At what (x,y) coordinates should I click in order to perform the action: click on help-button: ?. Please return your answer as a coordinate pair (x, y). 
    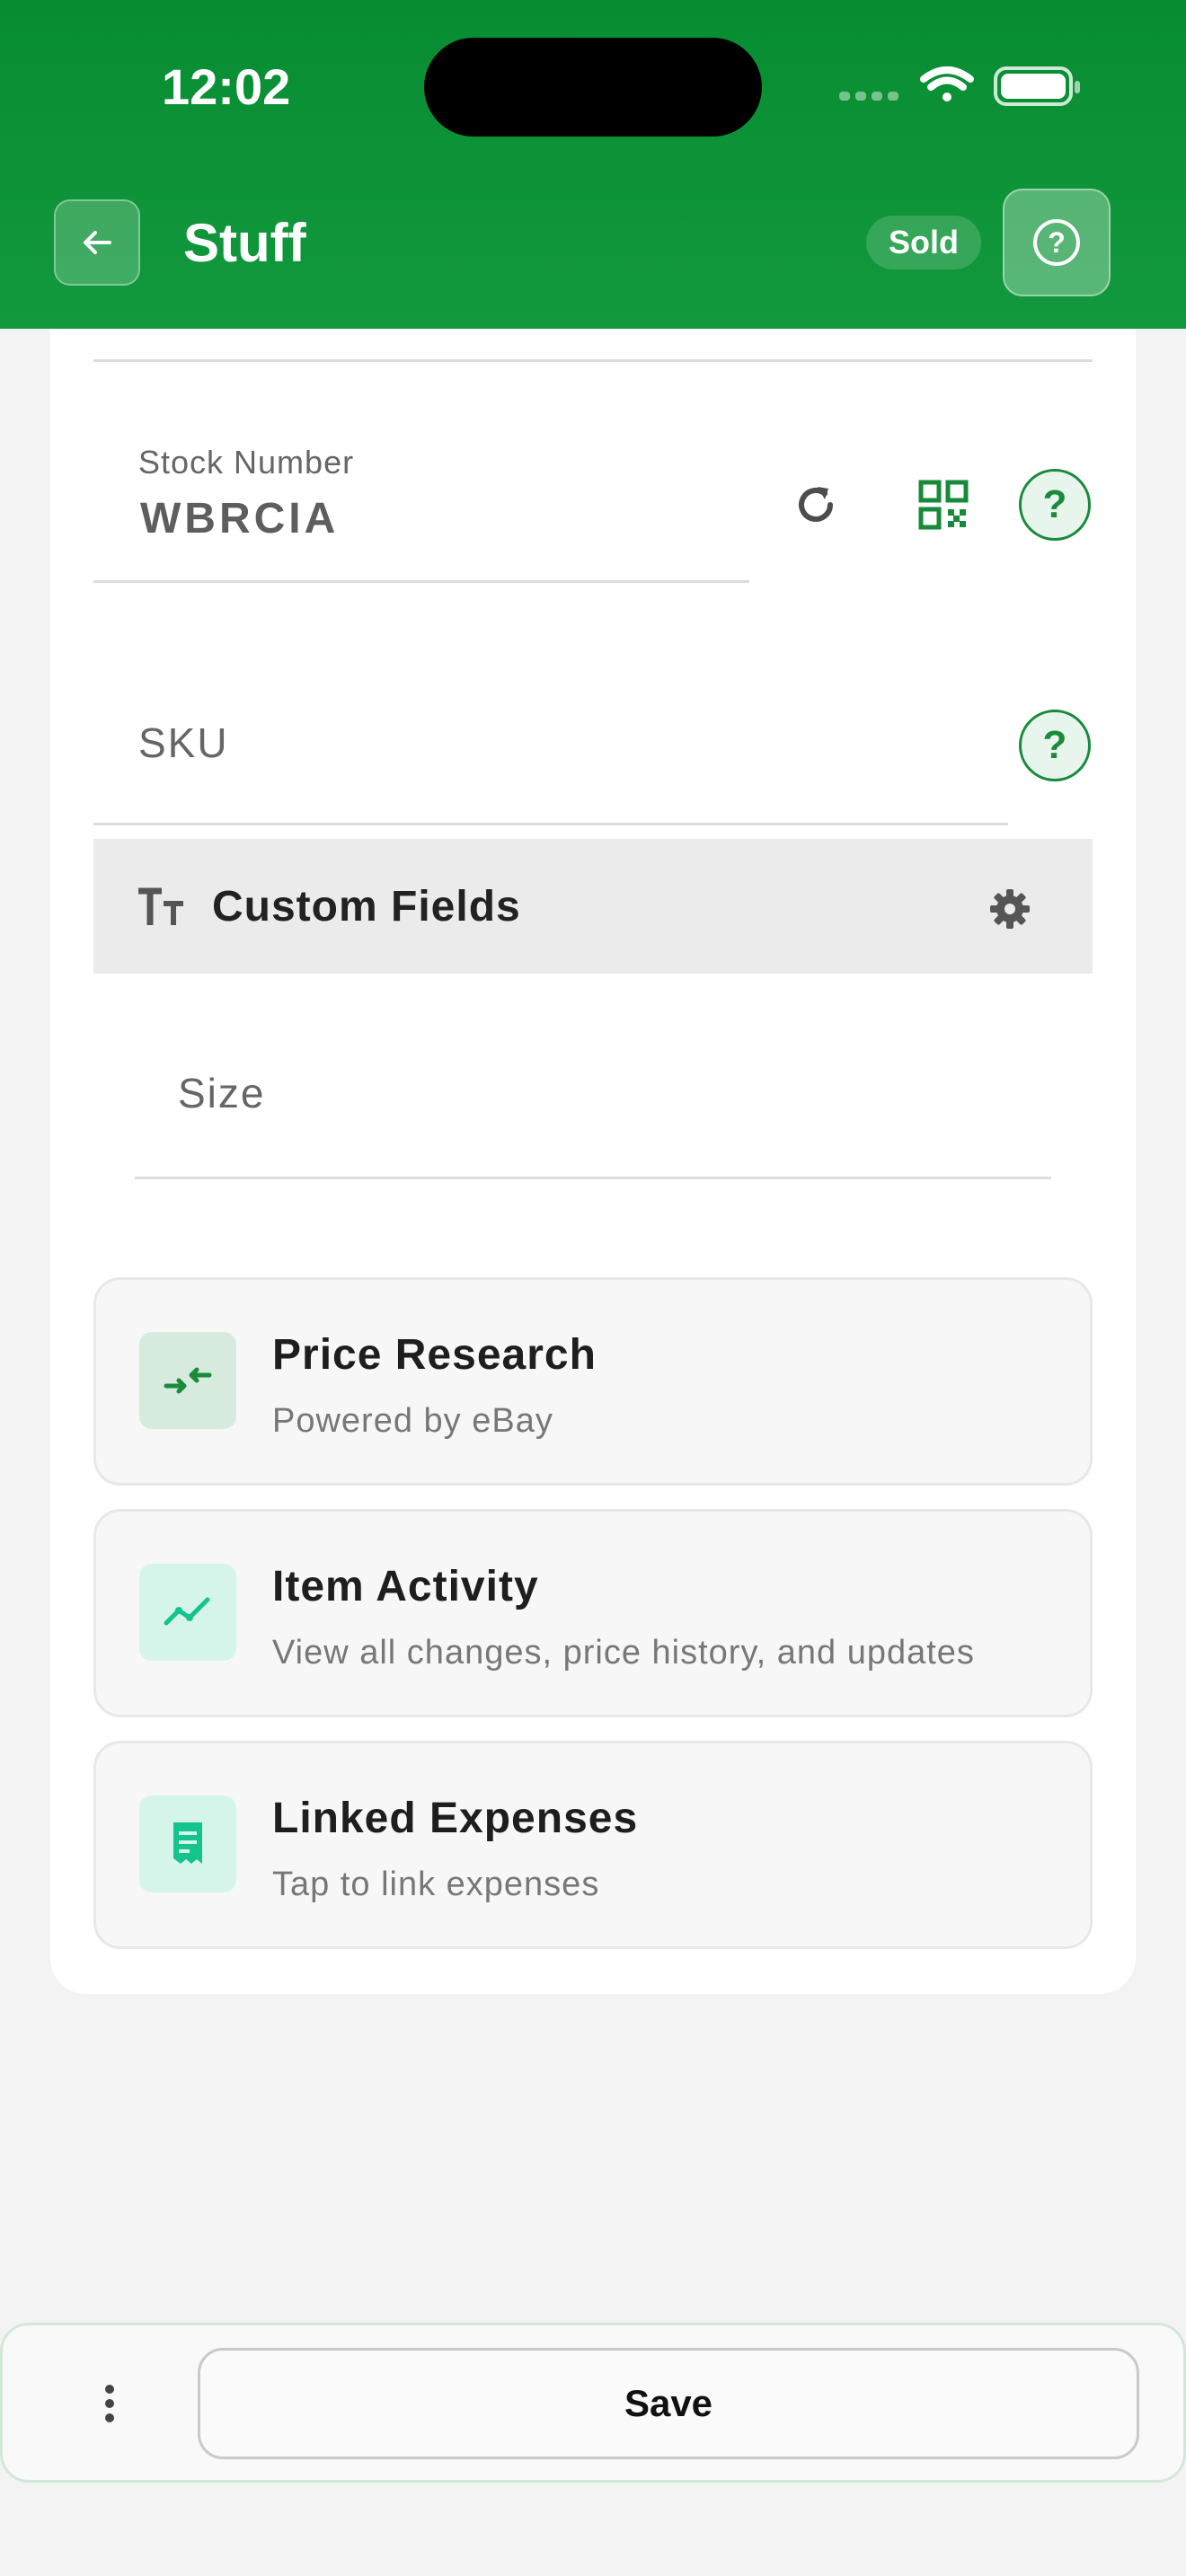
    Looking at the image, I should click on (1057, 242).